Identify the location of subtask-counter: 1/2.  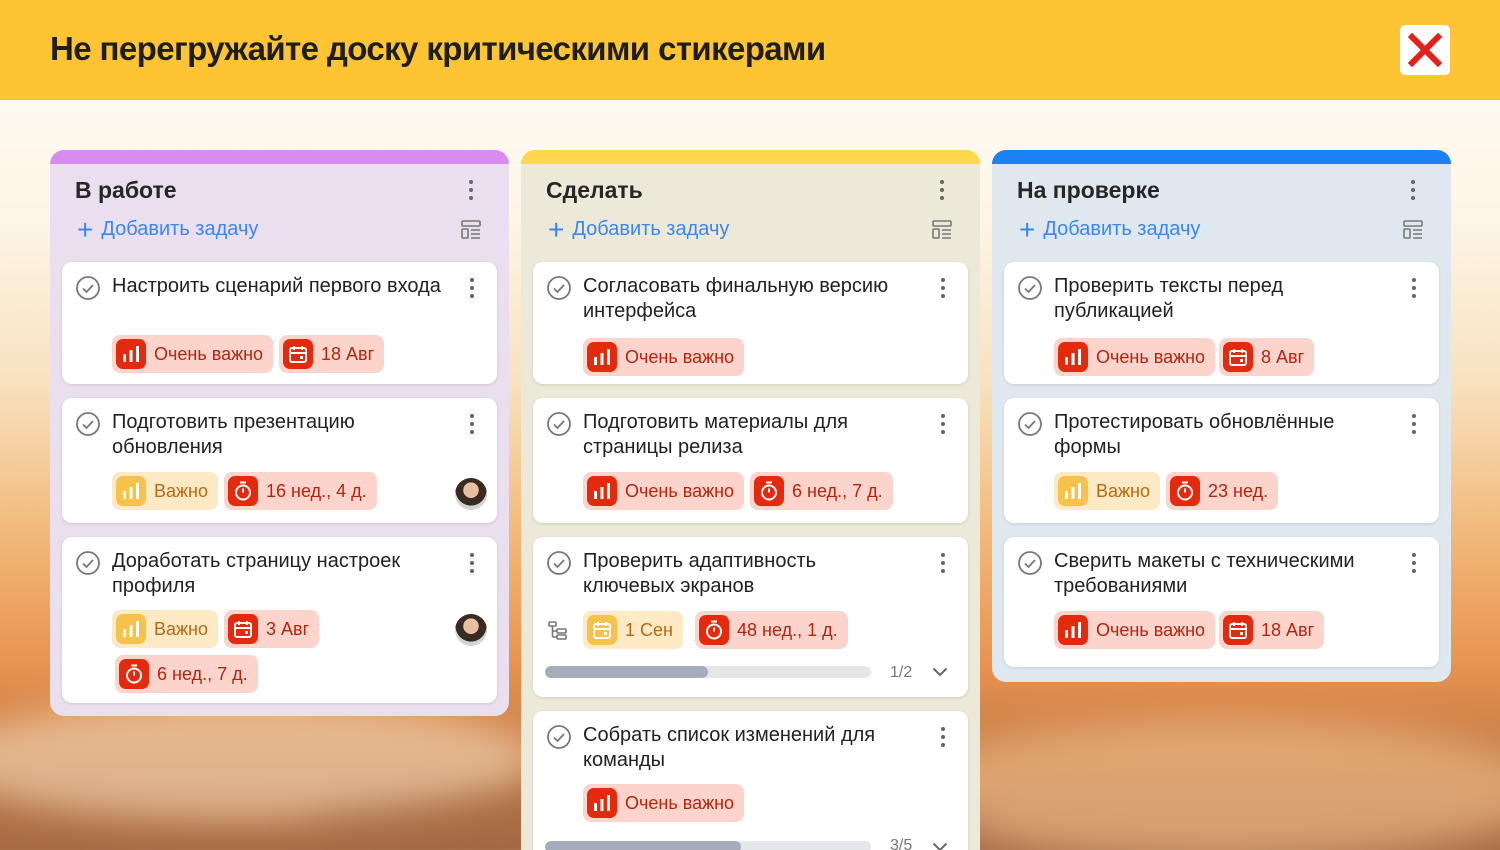
(901, 672).